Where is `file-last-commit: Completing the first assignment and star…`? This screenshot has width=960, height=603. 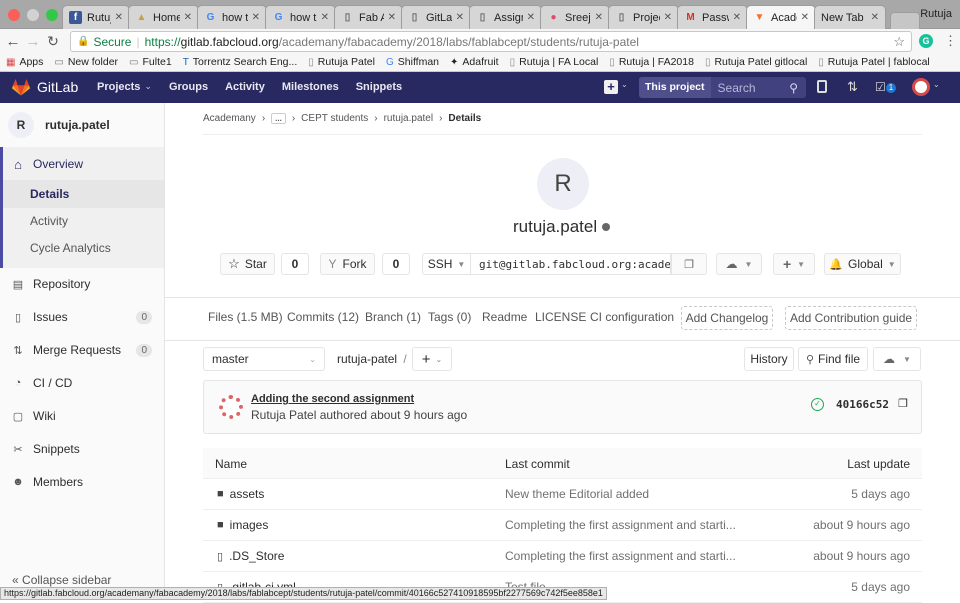
file-last-commit: Completing the first assignment and star… is located at coordinates (620, 525).